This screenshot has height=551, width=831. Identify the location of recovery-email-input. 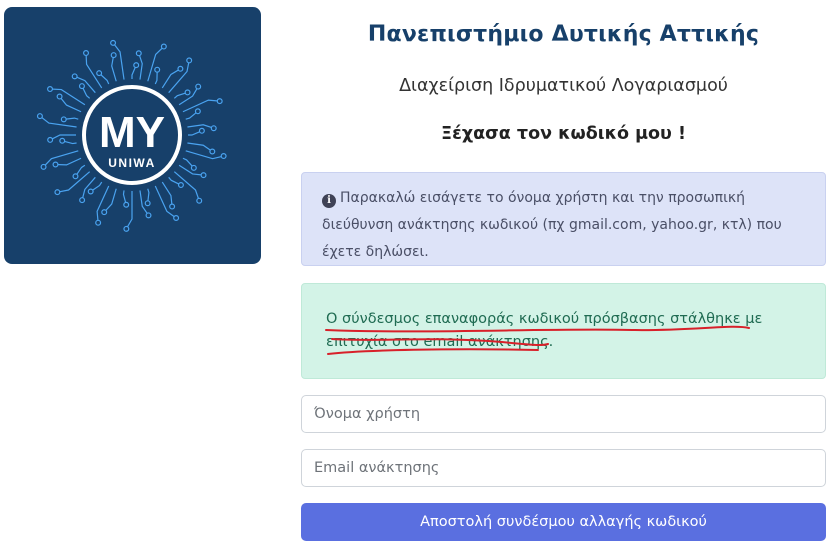
(563, 468).